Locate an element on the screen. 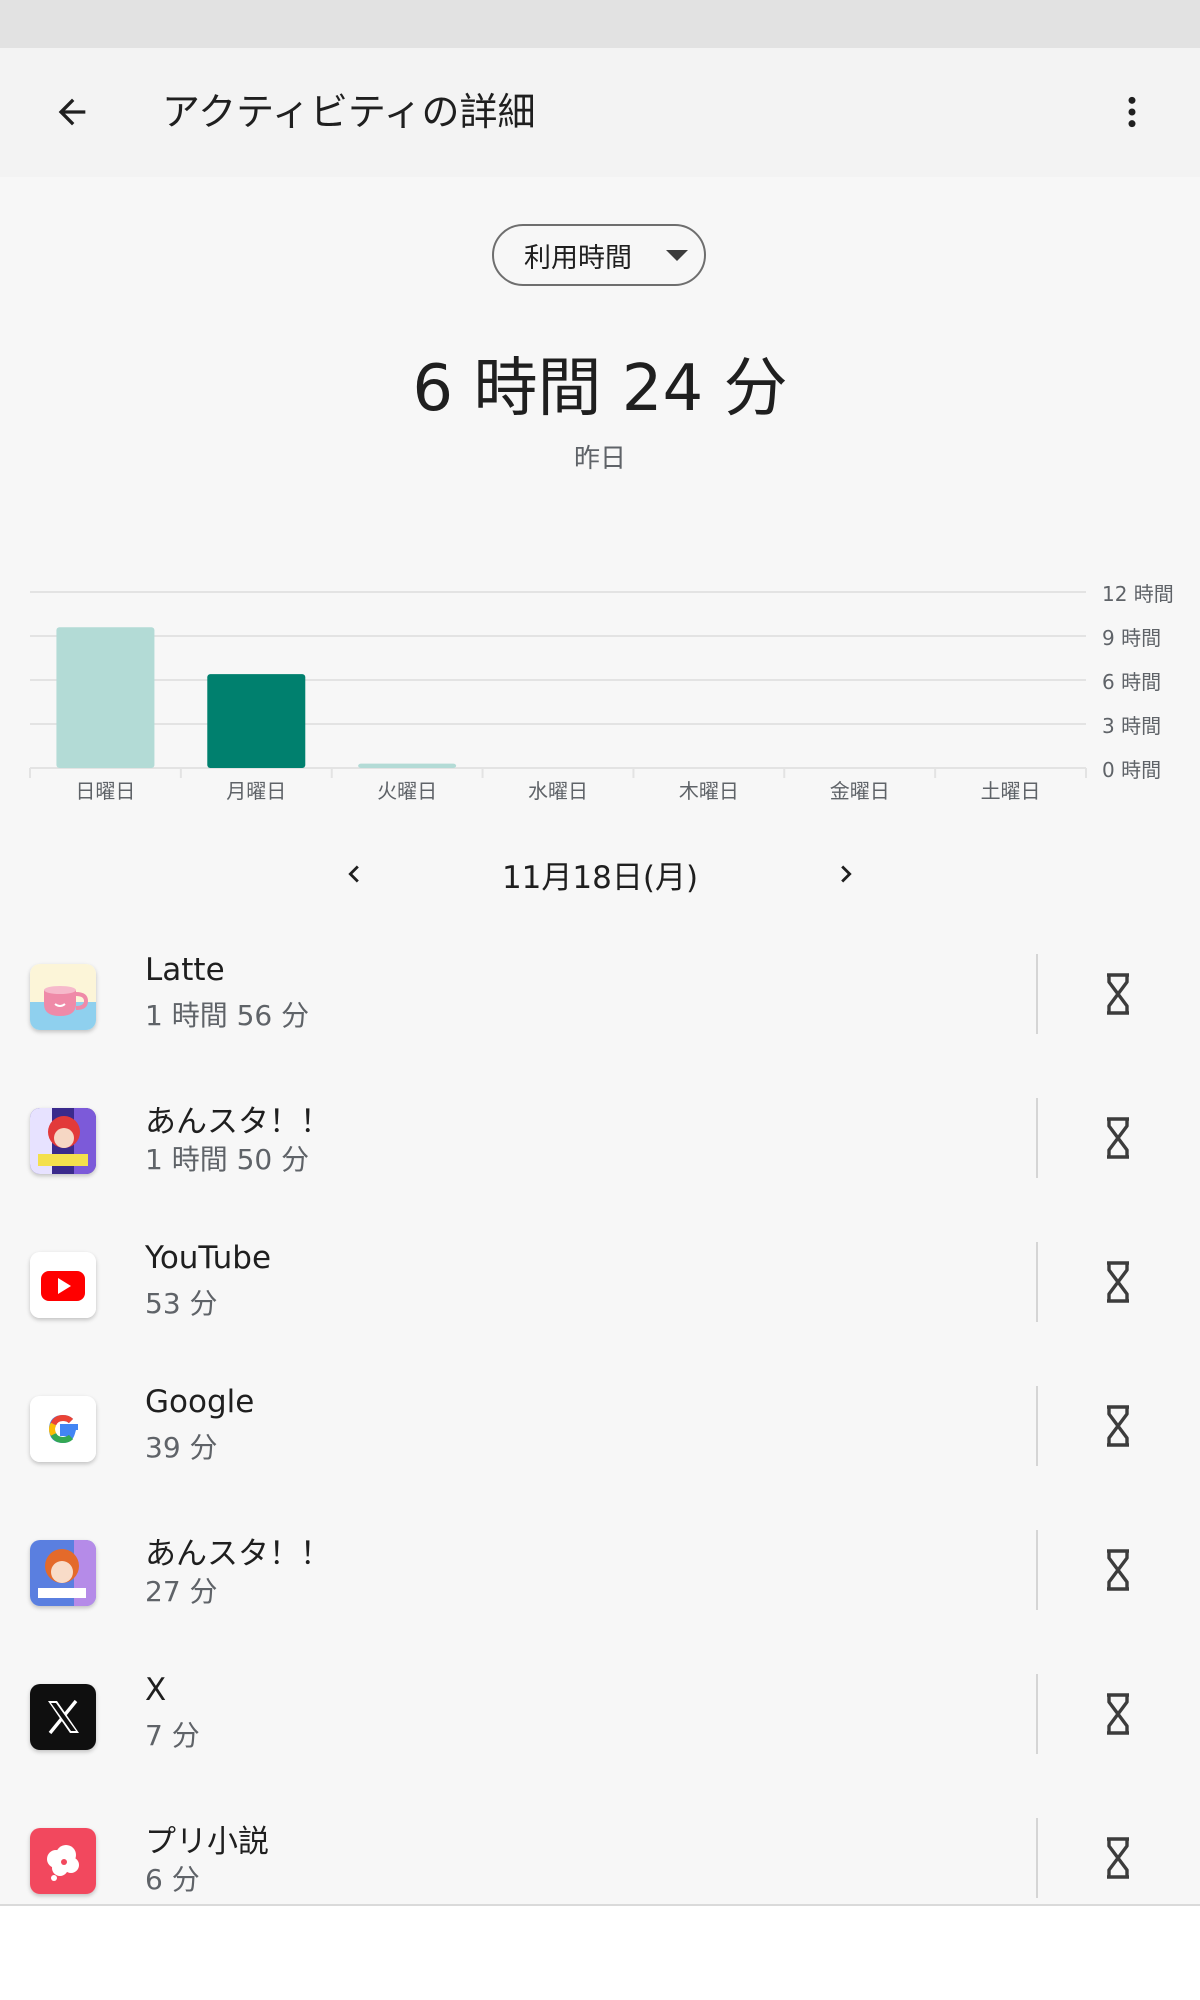  youtube-app-icon is located at coordinates (63, 1285).